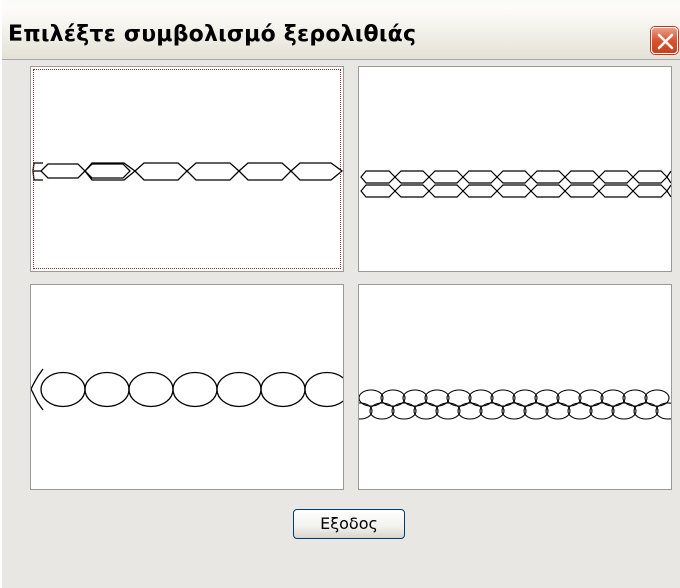 This screenshot has height=588, width=680. Describe the element at coordinates (349, 524) in the screenshot. I see `exit-button: Εξοδος` at that location.